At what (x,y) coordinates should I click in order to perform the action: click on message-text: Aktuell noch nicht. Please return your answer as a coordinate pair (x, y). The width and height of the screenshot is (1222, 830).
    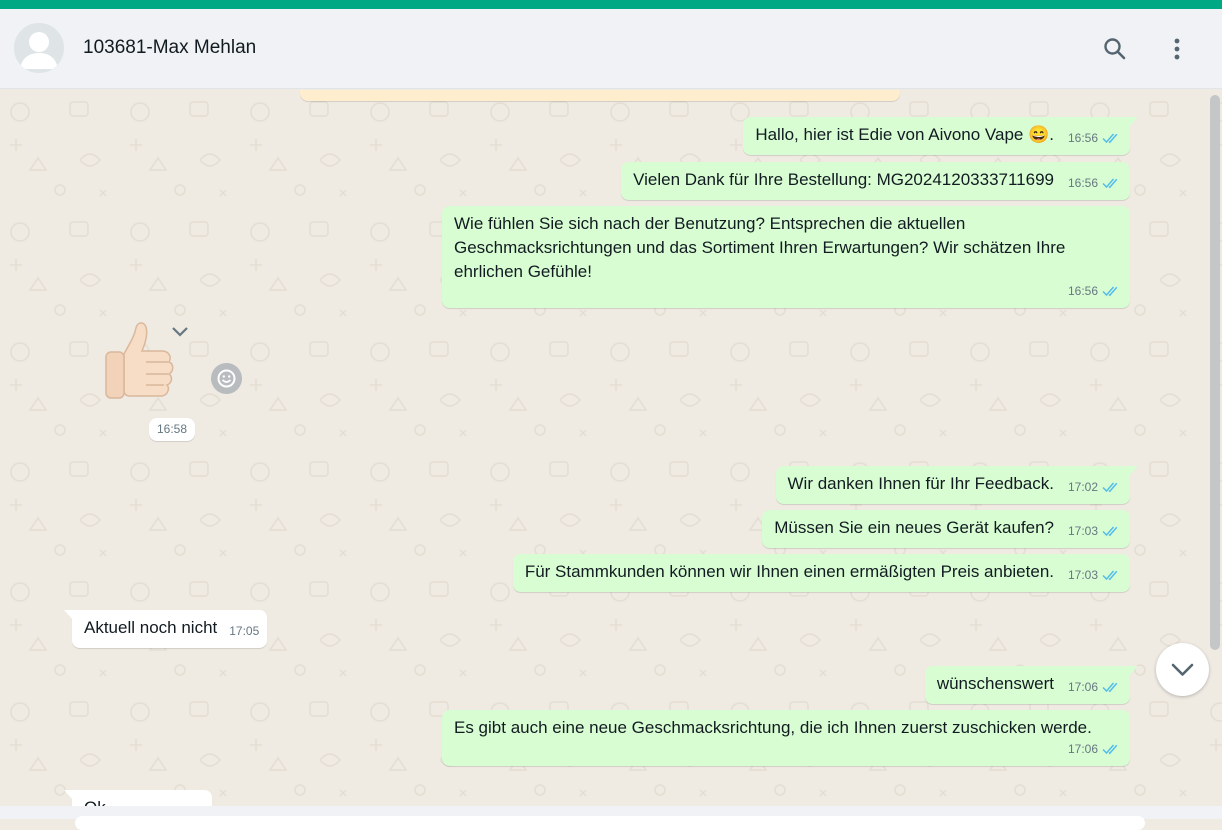
    Looking at the image, I should click on (151, 627).